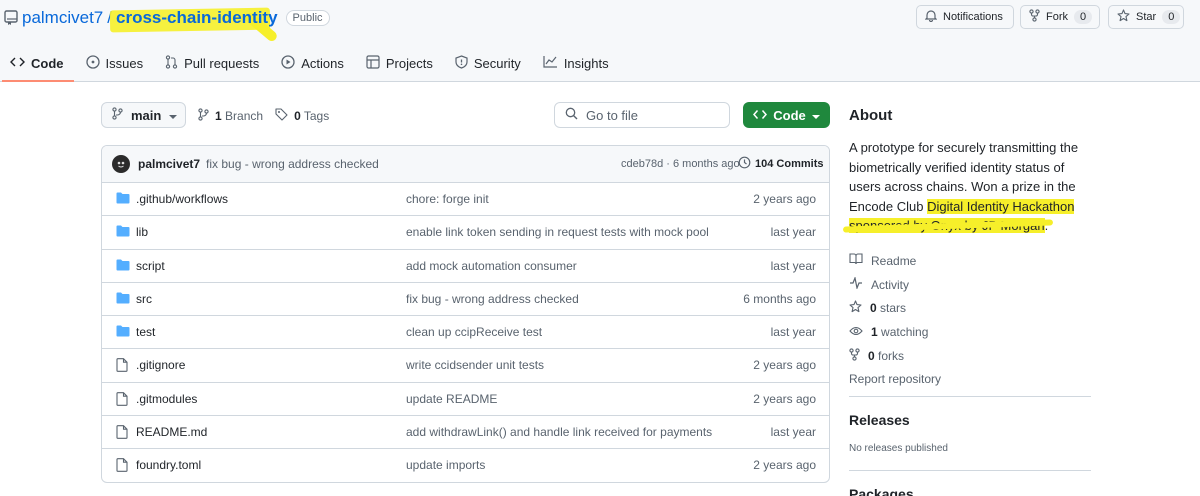  Describe the element at coordinates (856, 283) in the screenshot. I see `pulse-icon` at that location.